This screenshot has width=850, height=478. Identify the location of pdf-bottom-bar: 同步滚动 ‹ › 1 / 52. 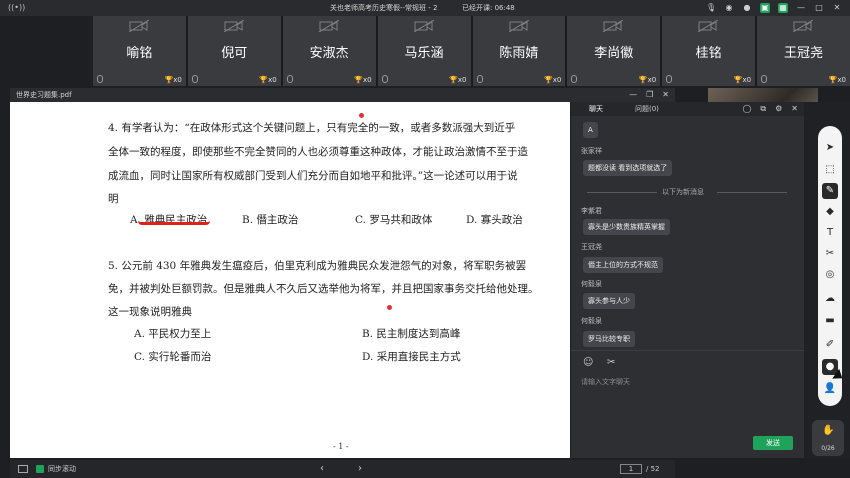
(342, 469).